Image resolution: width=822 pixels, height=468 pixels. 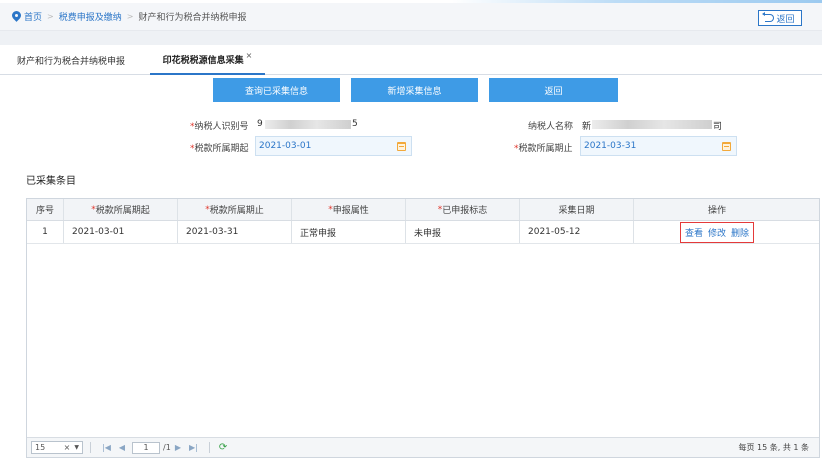 What do you see at coordinates (463, 232) in the screenshot?
I see `cell-declared-flag: 未申报` at bounding box center [463, 232].